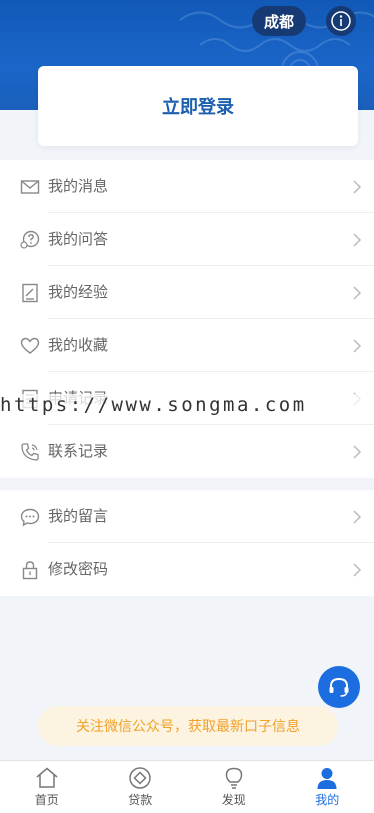 This screenshot has width=374, height=813. Describe the element at coordinates (78, 239) in the screenshot. I see `menu-item-label: 我的问答` at that location.